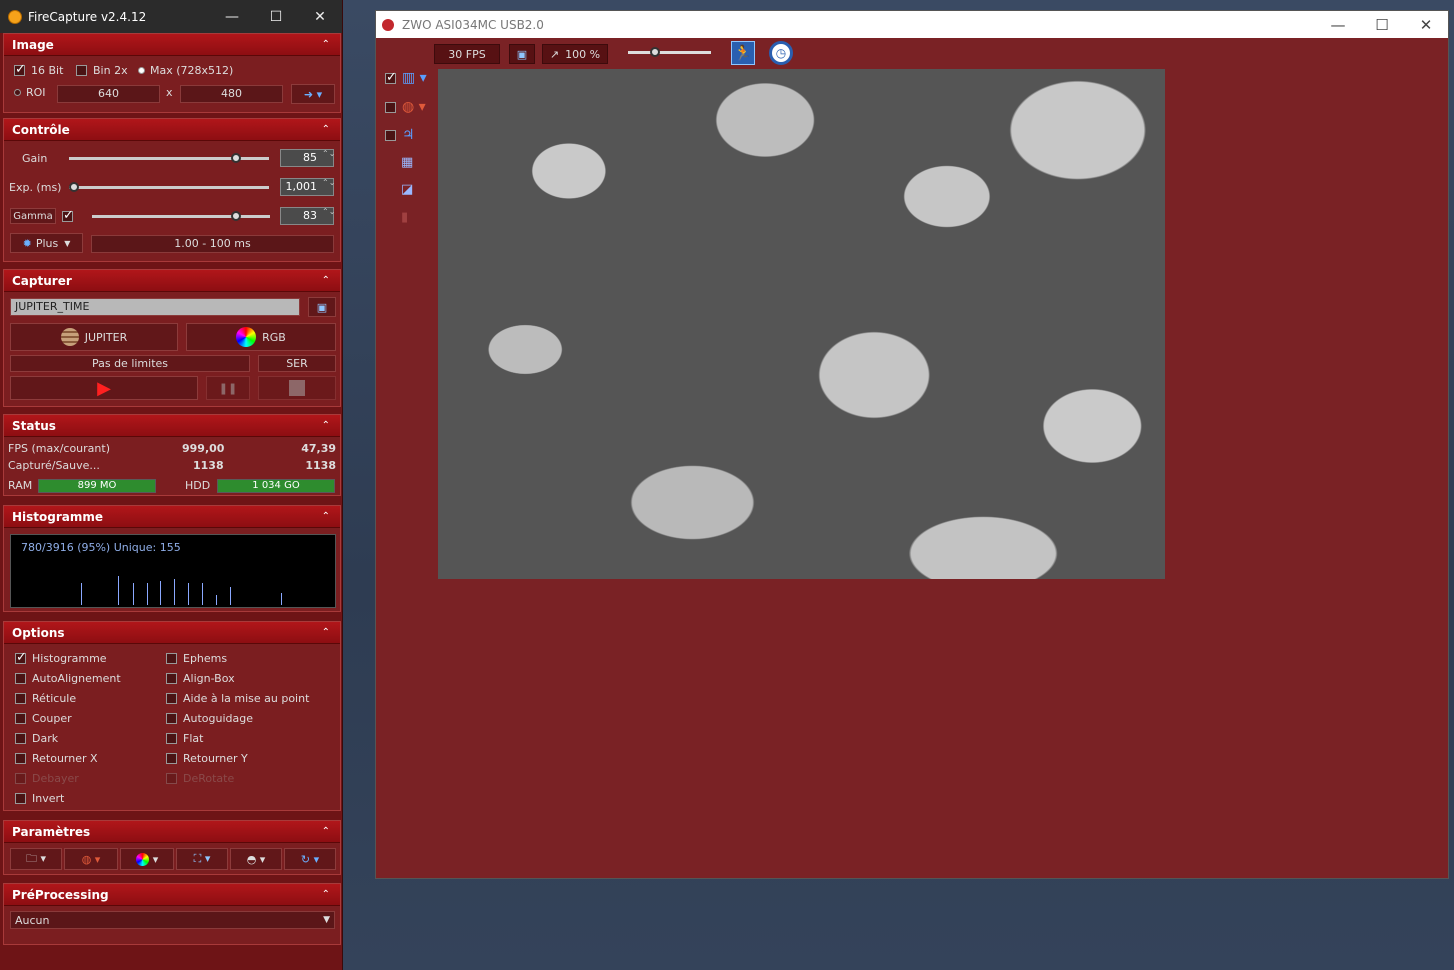 The width and height of the screenshot is (1454, 970). Describe the element at coordinates (414, 107) in the screenshot. I see `planet-overlay-icon: ◍ ▾` at that location.